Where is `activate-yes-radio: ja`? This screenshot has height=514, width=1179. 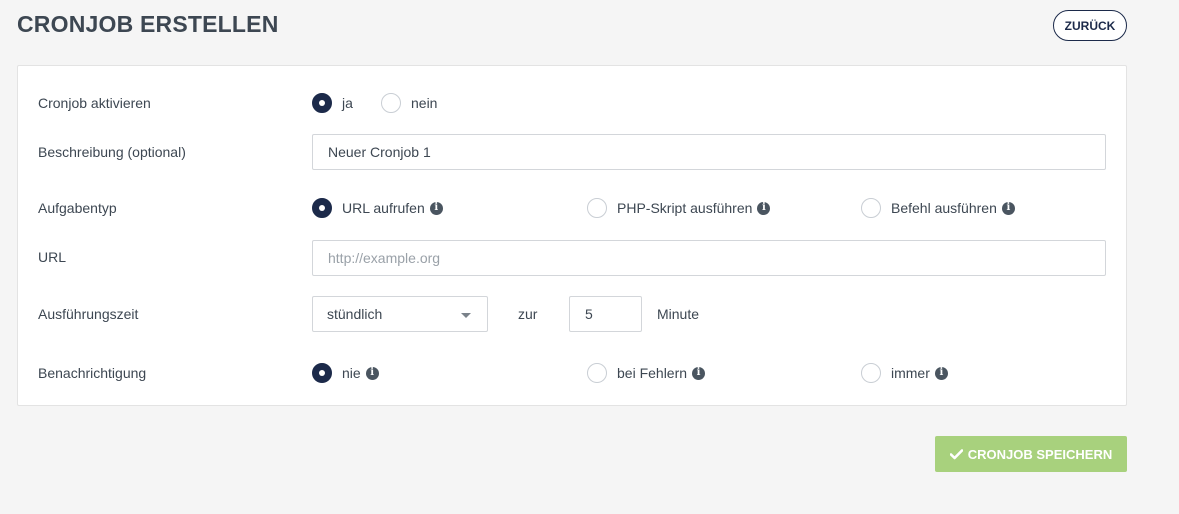
activate-yes-radio: ja is located at coordinates (332, 103).